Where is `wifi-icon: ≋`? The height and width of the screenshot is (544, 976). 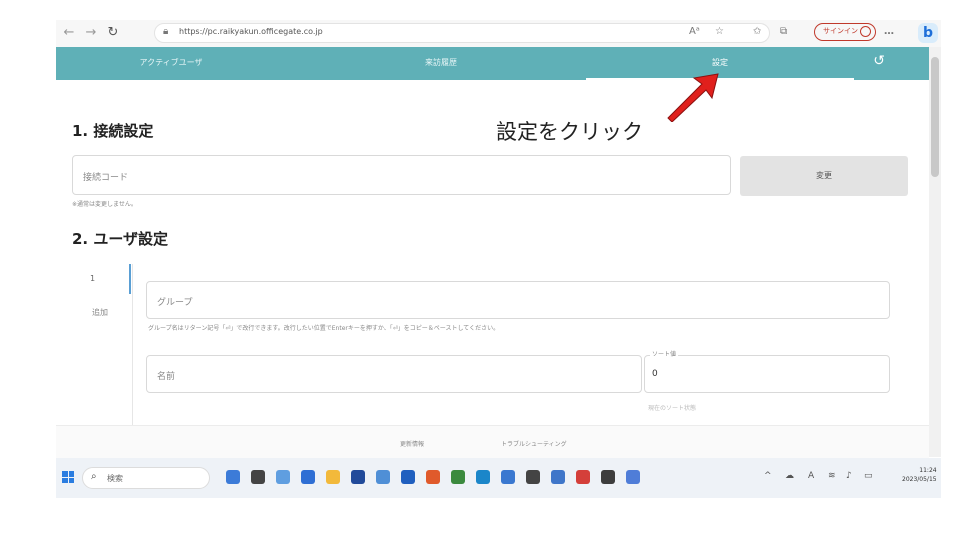 wifi-icon: ≋ is located at coordinates (832, 476).